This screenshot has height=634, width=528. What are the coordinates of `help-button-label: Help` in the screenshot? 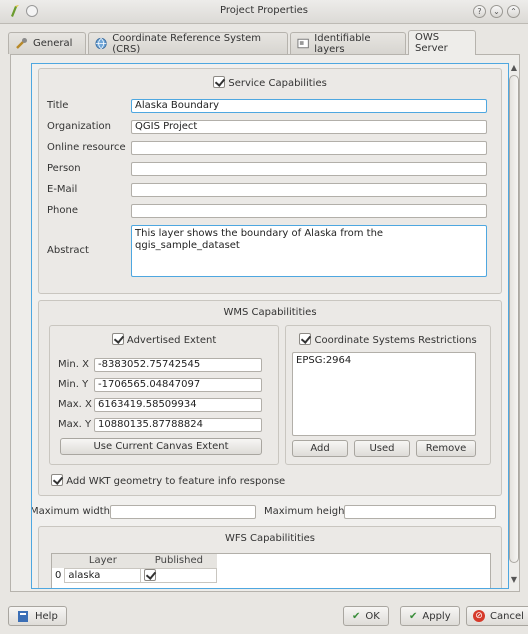 It's located at (46, 616).